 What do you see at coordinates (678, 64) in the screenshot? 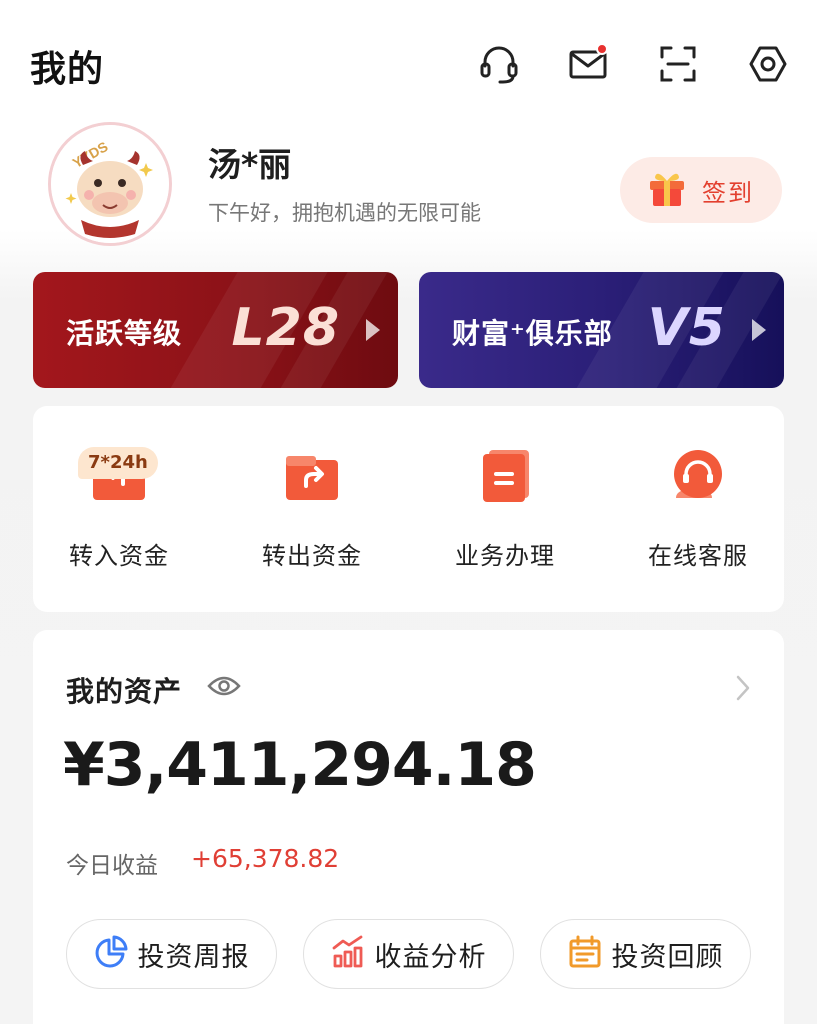
I see `scan-icon` at bounding box center [678, 64].